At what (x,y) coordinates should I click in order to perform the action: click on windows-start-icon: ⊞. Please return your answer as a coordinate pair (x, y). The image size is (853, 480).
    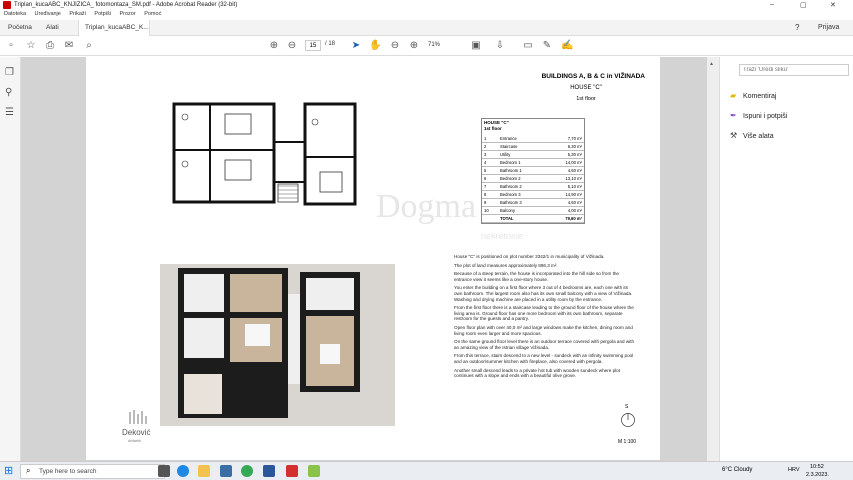
    Looking at the image, I should click on (8, 470).